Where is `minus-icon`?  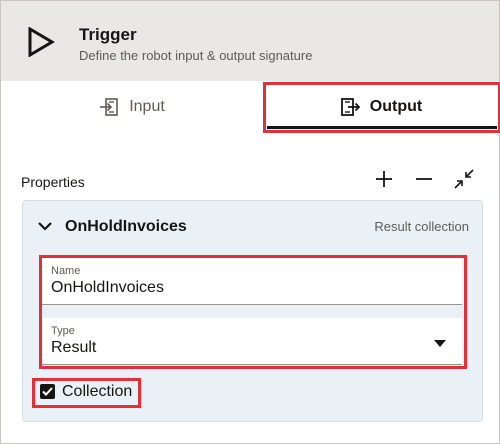
minus-icon is located at coordinates (424, 179).